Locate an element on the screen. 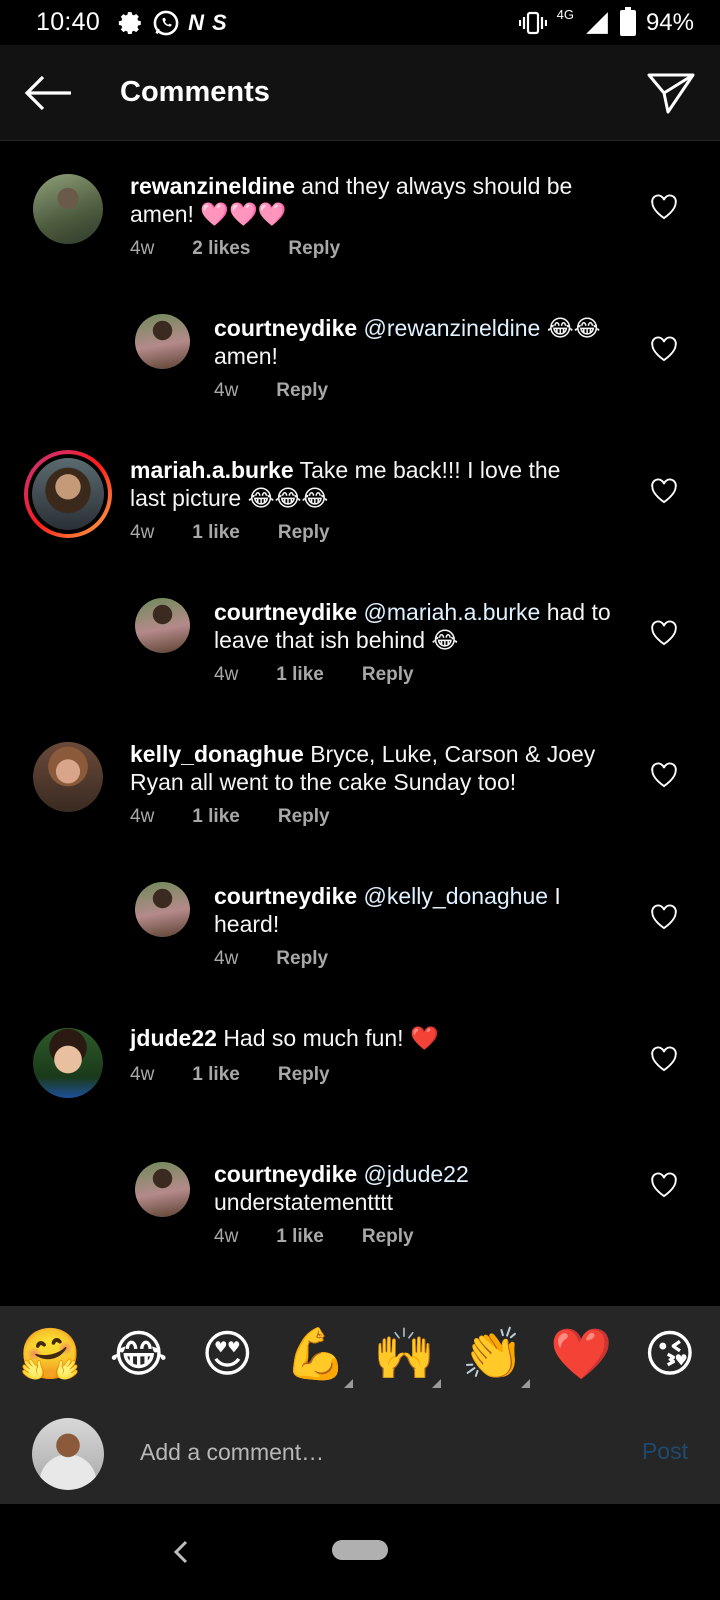 The height and width of the screenshot is (1600, 720). comment-text: jdude22 Had so much fun! ❤️ is located at coordinates (365, 1038).